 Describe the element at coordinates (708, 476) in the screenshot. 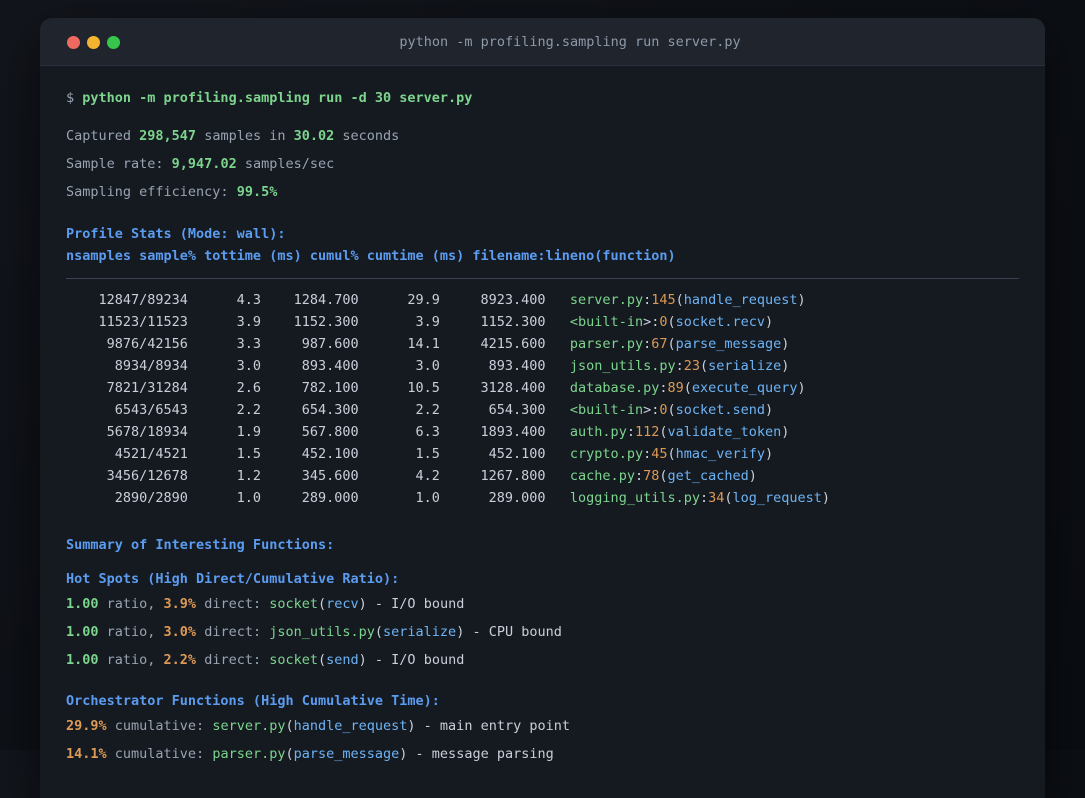

I see `function-name: get_cached` at that location.